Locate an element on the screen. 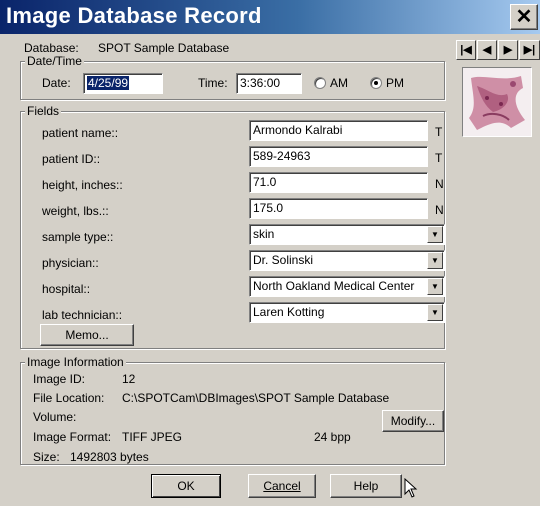 The width and height of the screenshot is (540, 506). last-record-icon: ▶| is located at coordinates (529, 50).